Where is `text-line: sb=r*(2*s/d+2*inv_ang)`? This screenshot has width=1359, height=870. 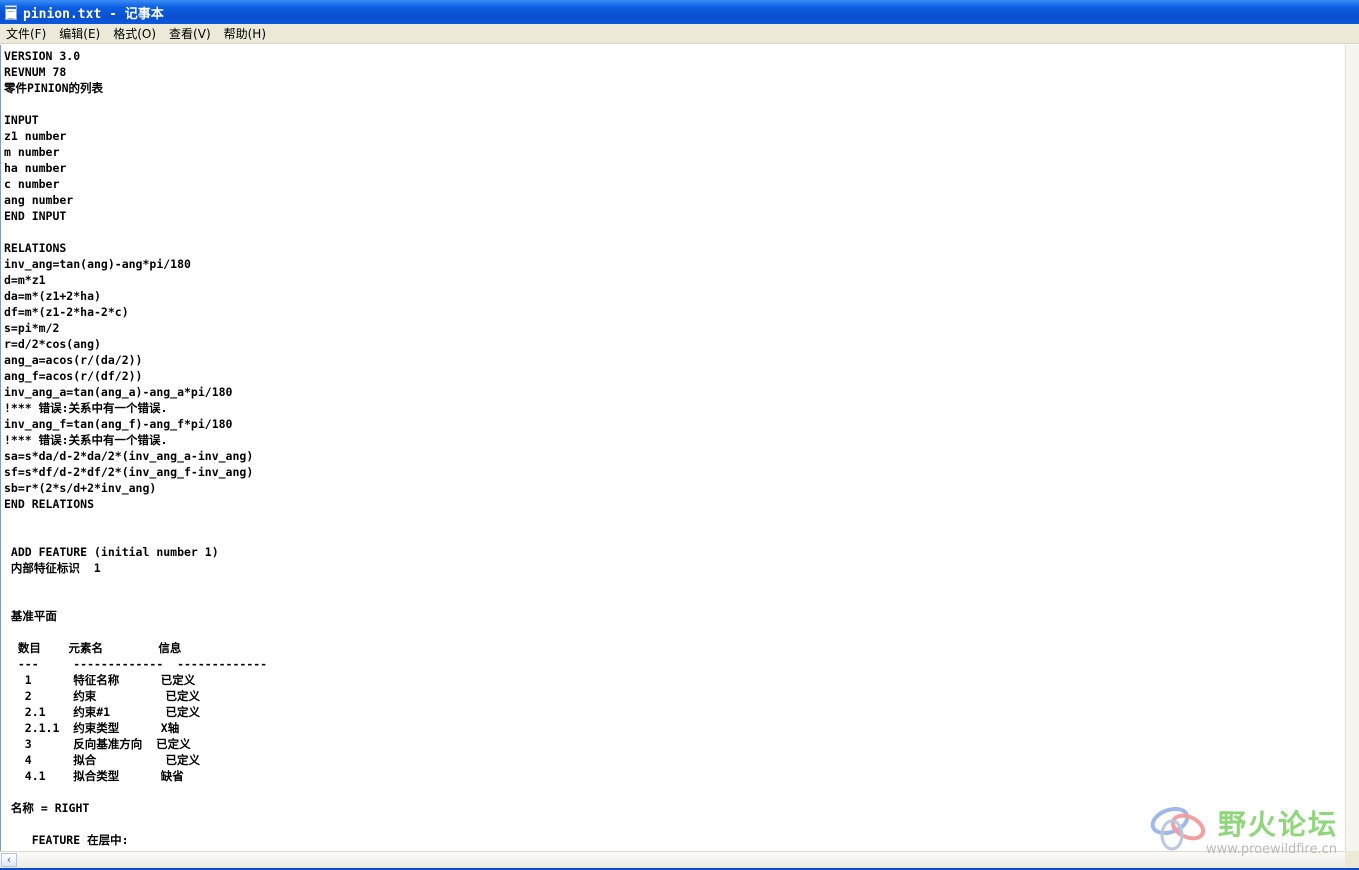 text-line: sb=r*(2*s/d+2*inv_ang) is located at coordinates (80, 488).